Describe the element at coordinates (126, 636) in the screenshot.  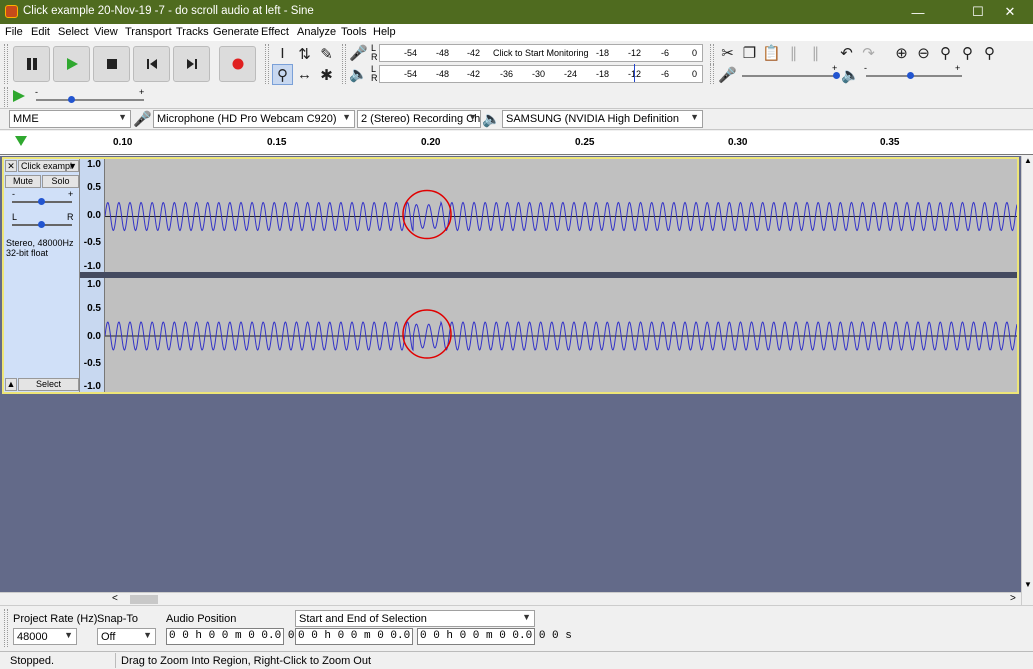
I see `snap-to-select: Off ▼` at that location.